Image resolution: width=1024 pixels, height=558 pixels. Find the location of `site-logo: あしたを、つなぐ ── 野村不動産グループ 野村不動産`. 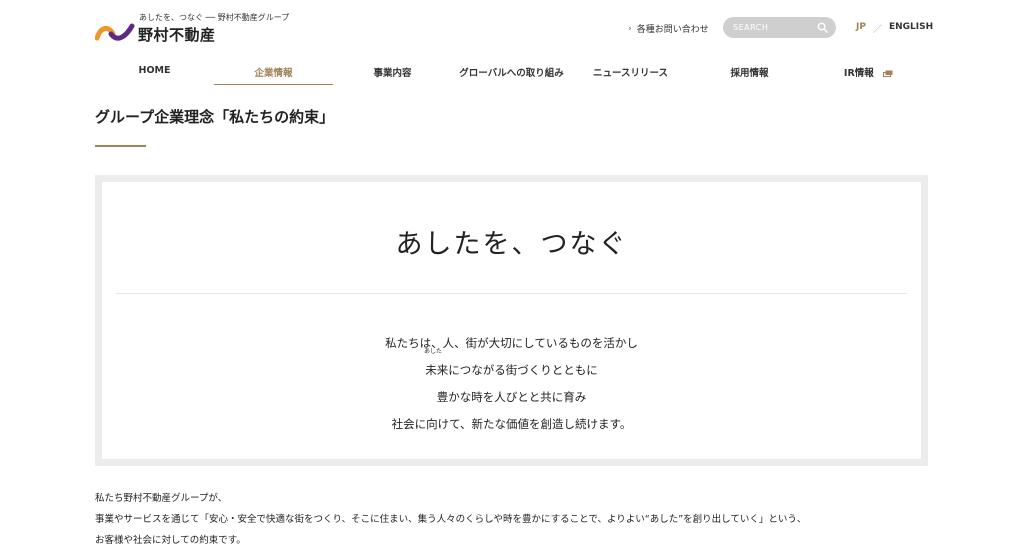

site-logo: あしたを、つなぐ ── 野村不動産グループ 野村不動産 is located at coordinates (205, 28).